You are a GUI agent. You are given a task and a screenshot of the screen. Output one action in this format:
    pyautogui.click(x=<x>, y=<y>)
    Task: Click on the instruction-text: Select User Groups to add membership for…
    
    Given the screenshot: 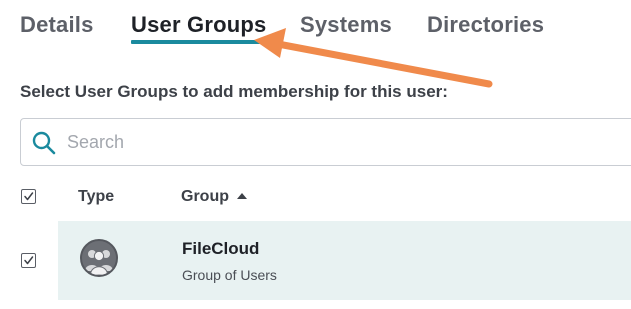 What is the action you would take?
    pyautogui.click(x=234, y=91)
    